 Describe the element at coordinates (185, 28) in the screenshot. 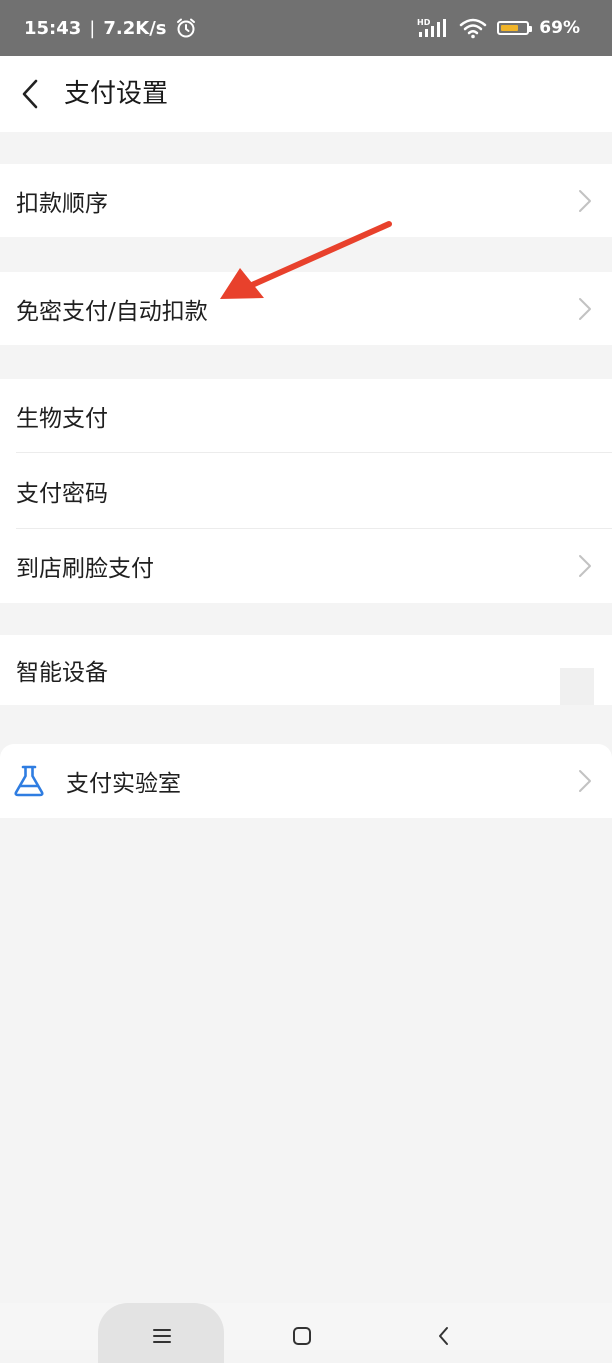

I see `alarm-icon` at that location.